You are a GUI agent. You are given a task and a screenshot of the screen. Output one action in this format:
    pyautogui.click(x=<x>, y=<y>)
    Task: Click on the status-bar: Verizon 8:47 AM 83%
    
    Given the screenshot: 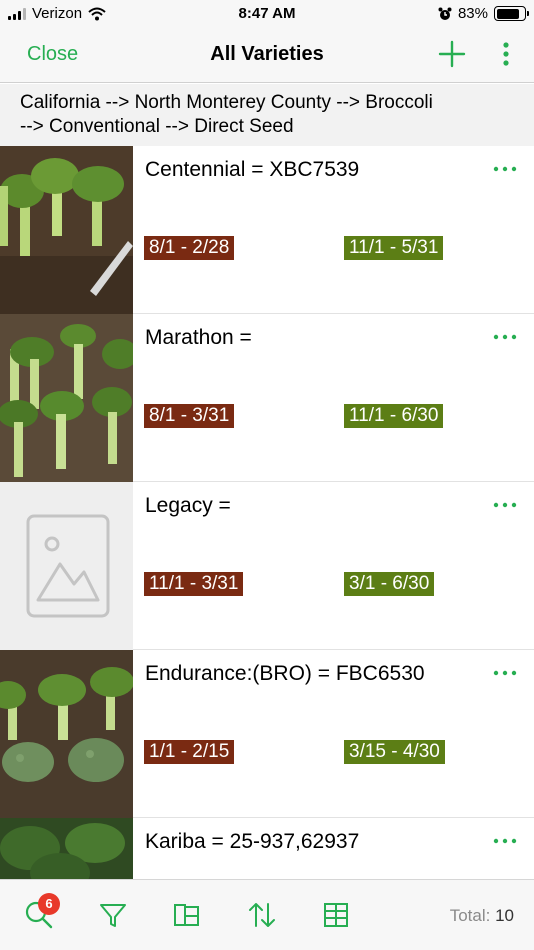 What is the action you would take?
    pyautogui.click(x=267, y=14)
    